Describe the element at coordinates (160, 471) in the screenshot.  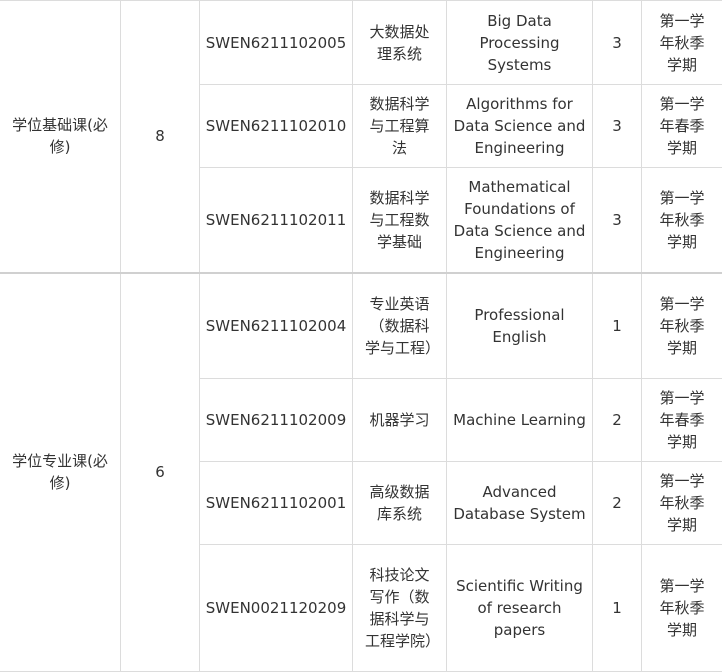
I see `group-credits-cell: 6` at that location.